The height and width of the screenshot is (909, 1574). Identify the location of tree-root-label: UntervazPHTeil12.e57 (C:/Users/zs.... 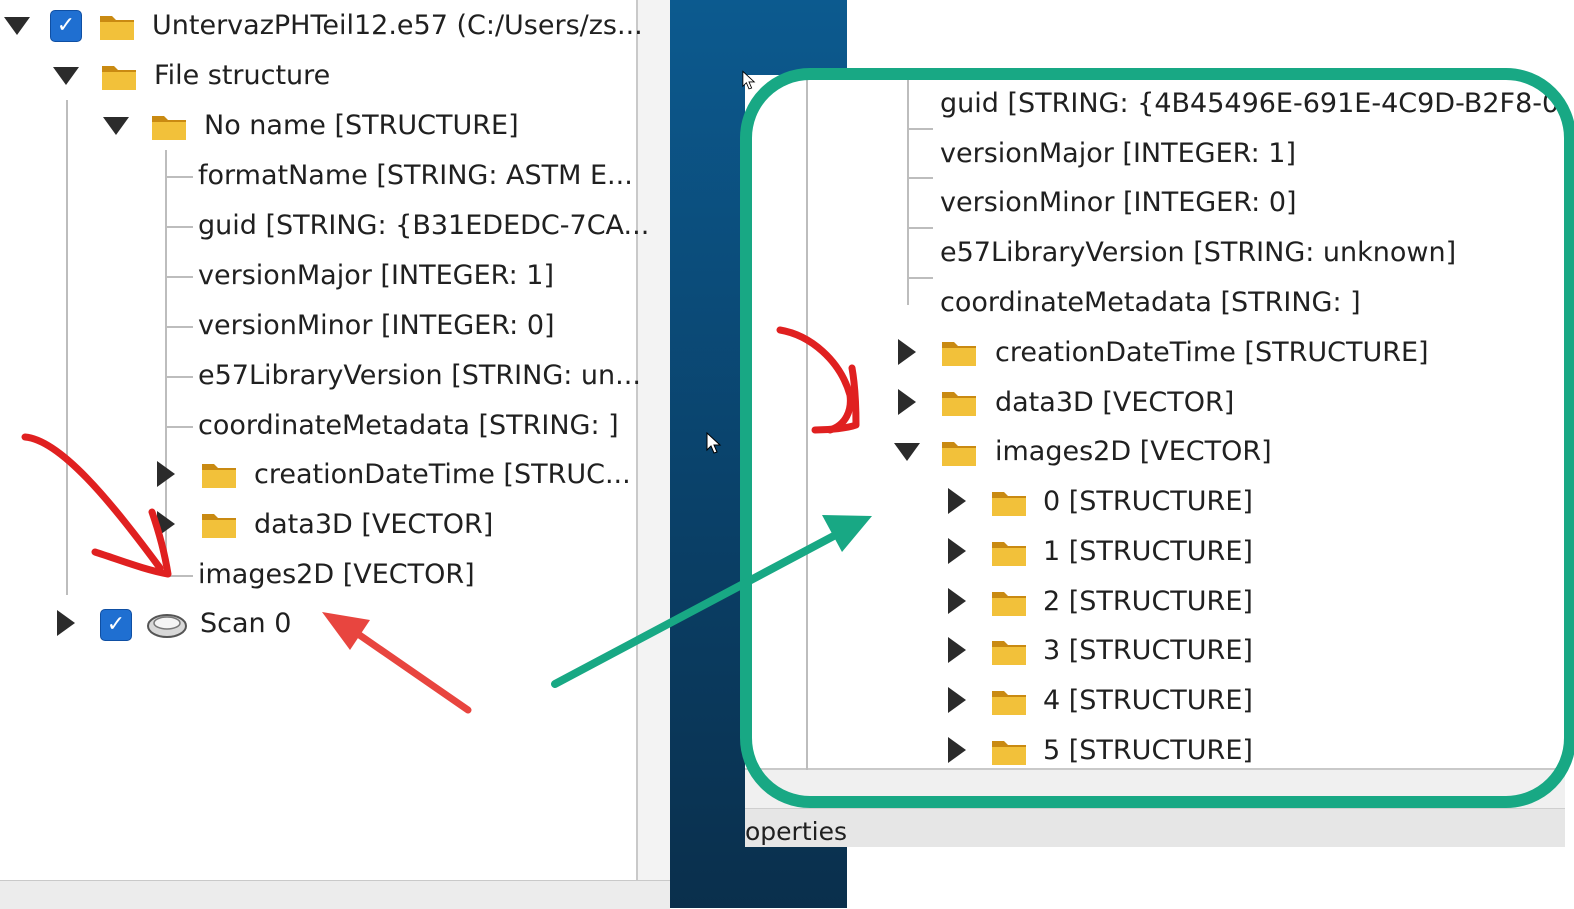
(397, 26).